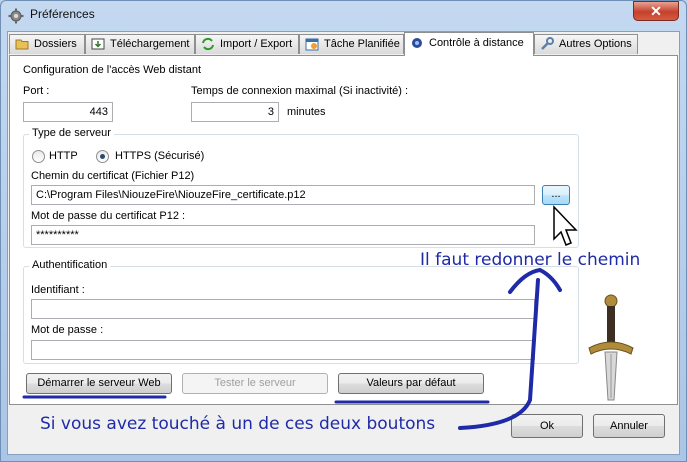 The height and width of the screenshot is (462, 687). I want to click on path-hint-annotation: Il faut redonner le chemin, so click(530, 260).